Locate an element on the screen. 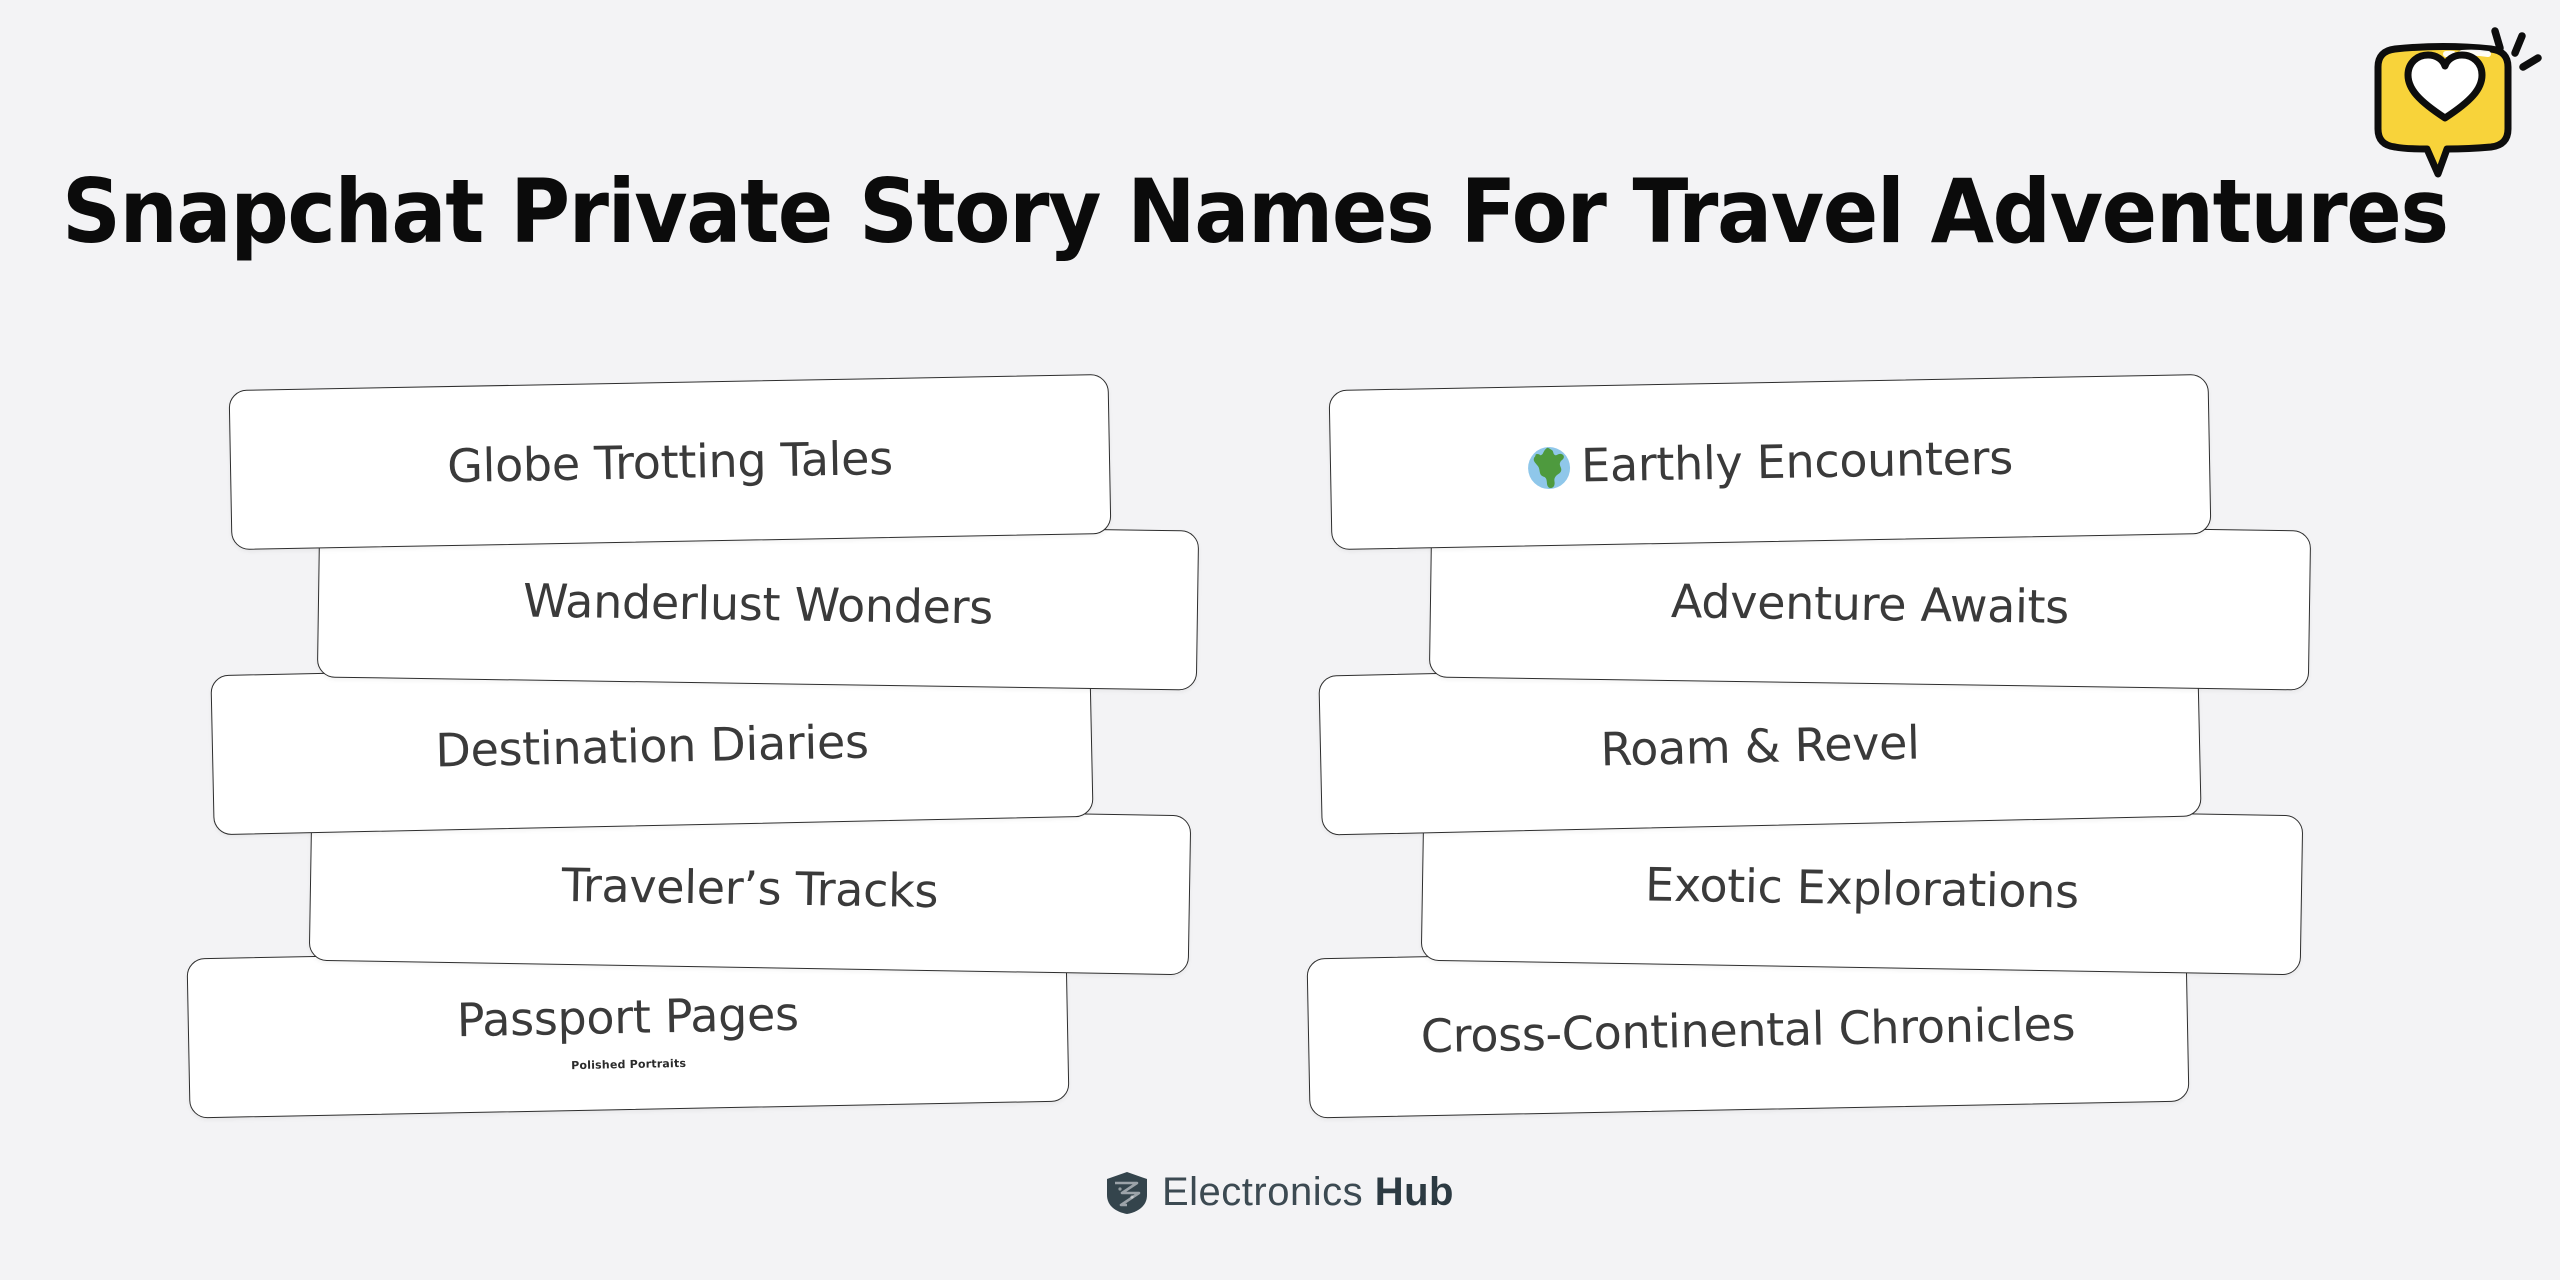 This screenshot has height=1280, width=2560. globe-emoji is located at coordinates (1549, 468).